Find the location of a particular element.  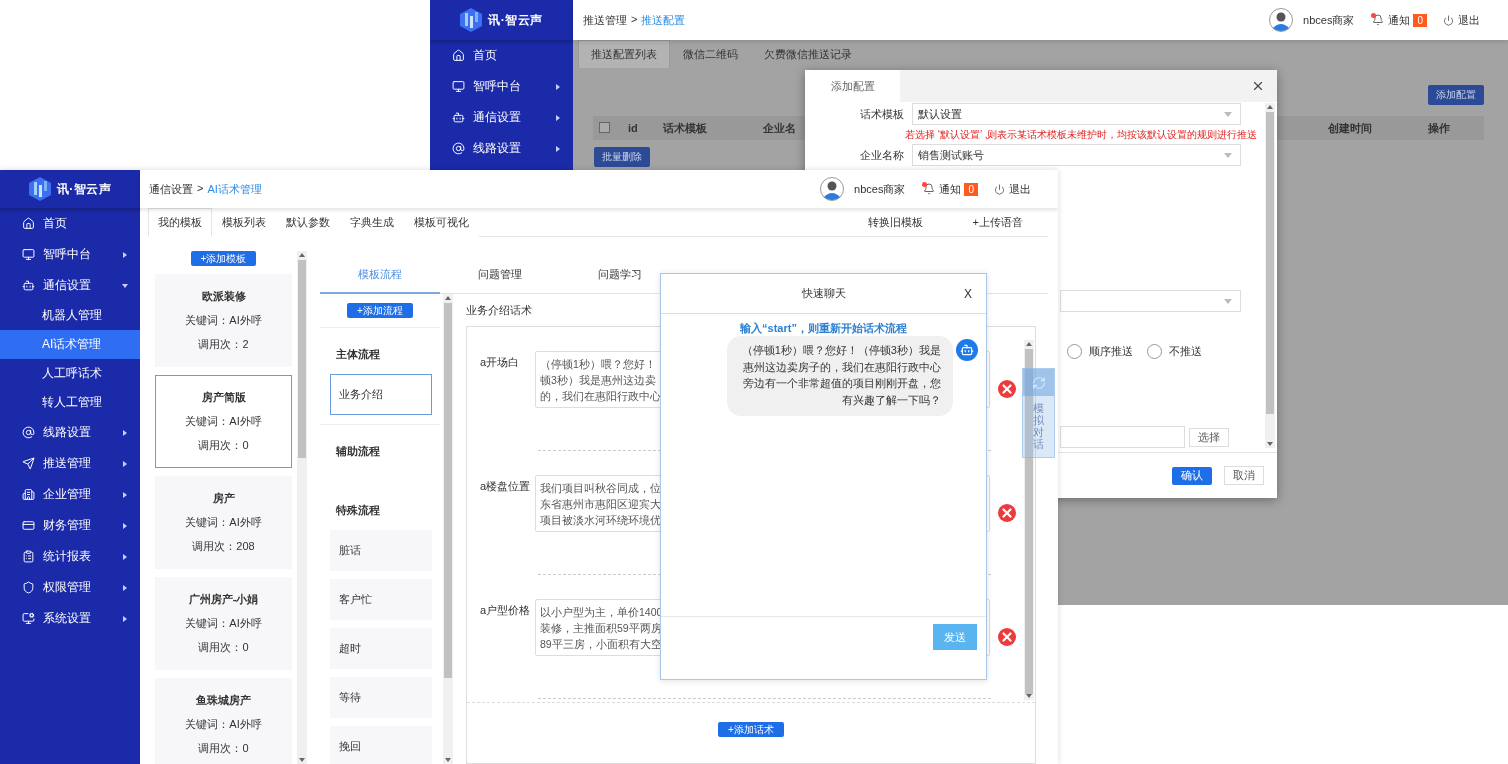

confirm-button: 确认 is located at coordinates (1192, 475).